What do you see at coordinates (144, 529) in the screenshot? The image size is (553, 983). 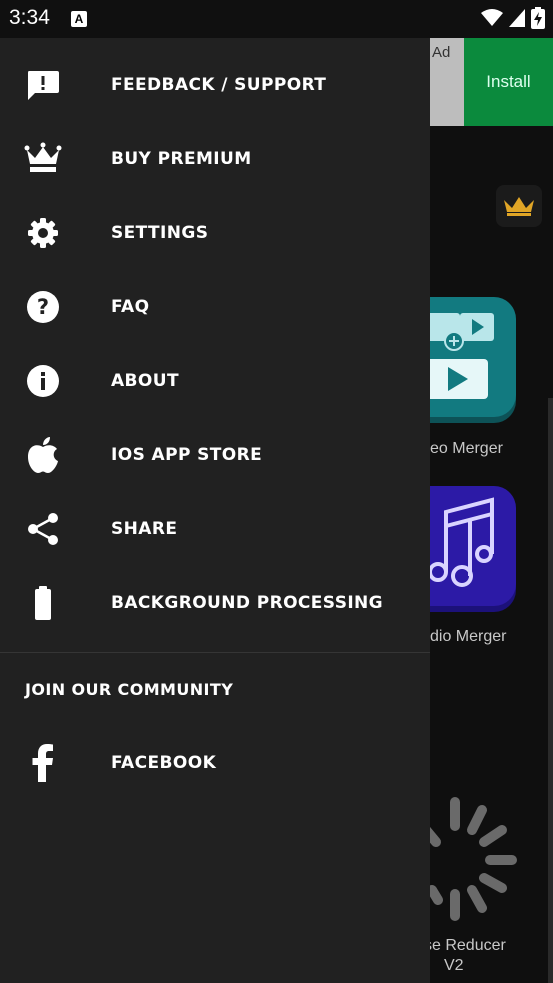 I see `menu-item-label: SHARE` at bounding box center [144, 529].